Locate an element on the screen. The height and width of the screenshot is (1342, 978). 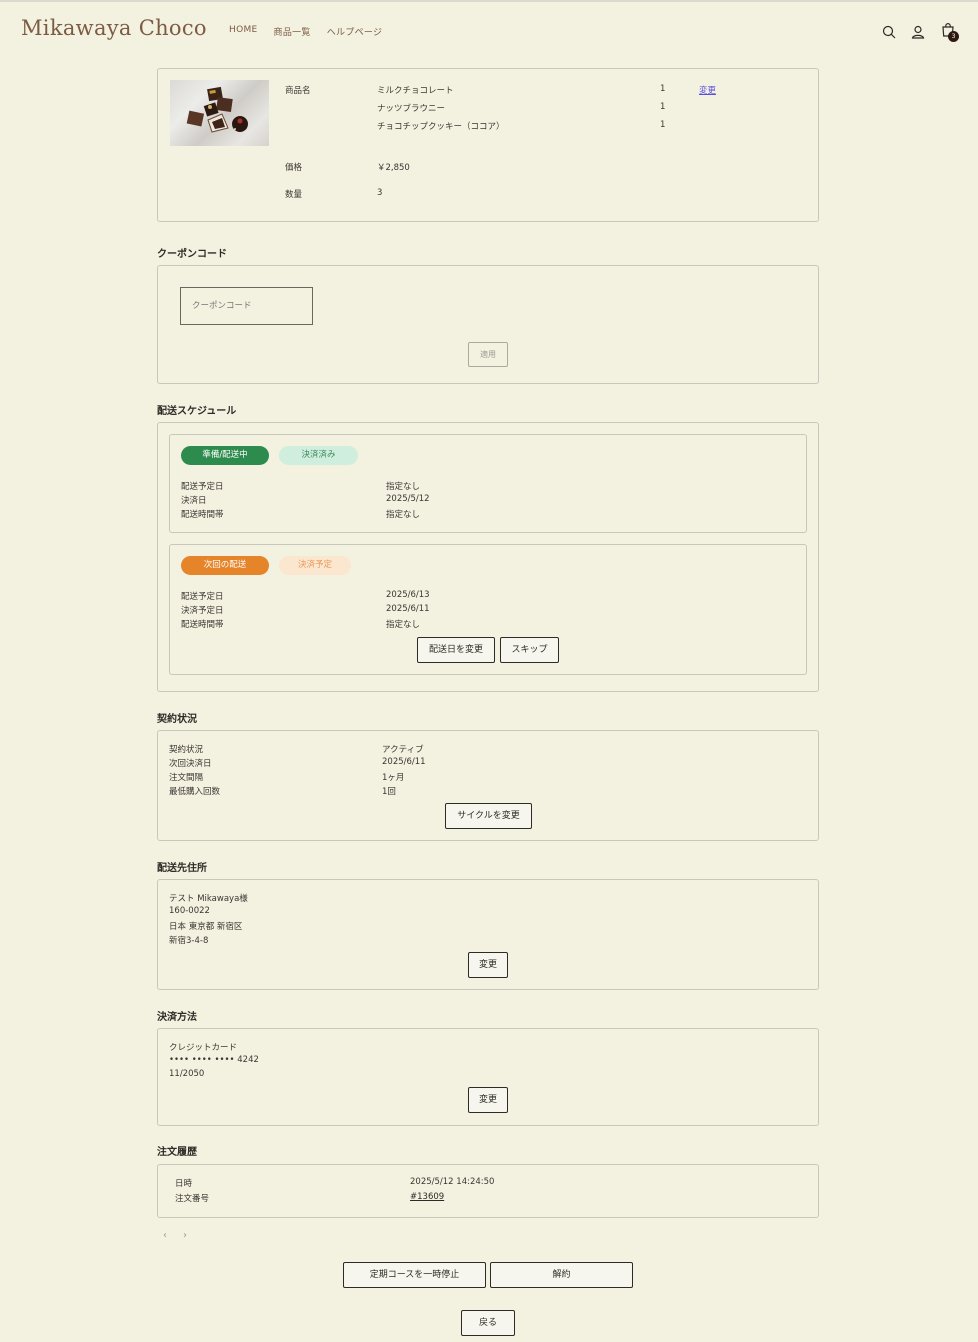
price-label: 価格 is located at coordinates (294, 168).